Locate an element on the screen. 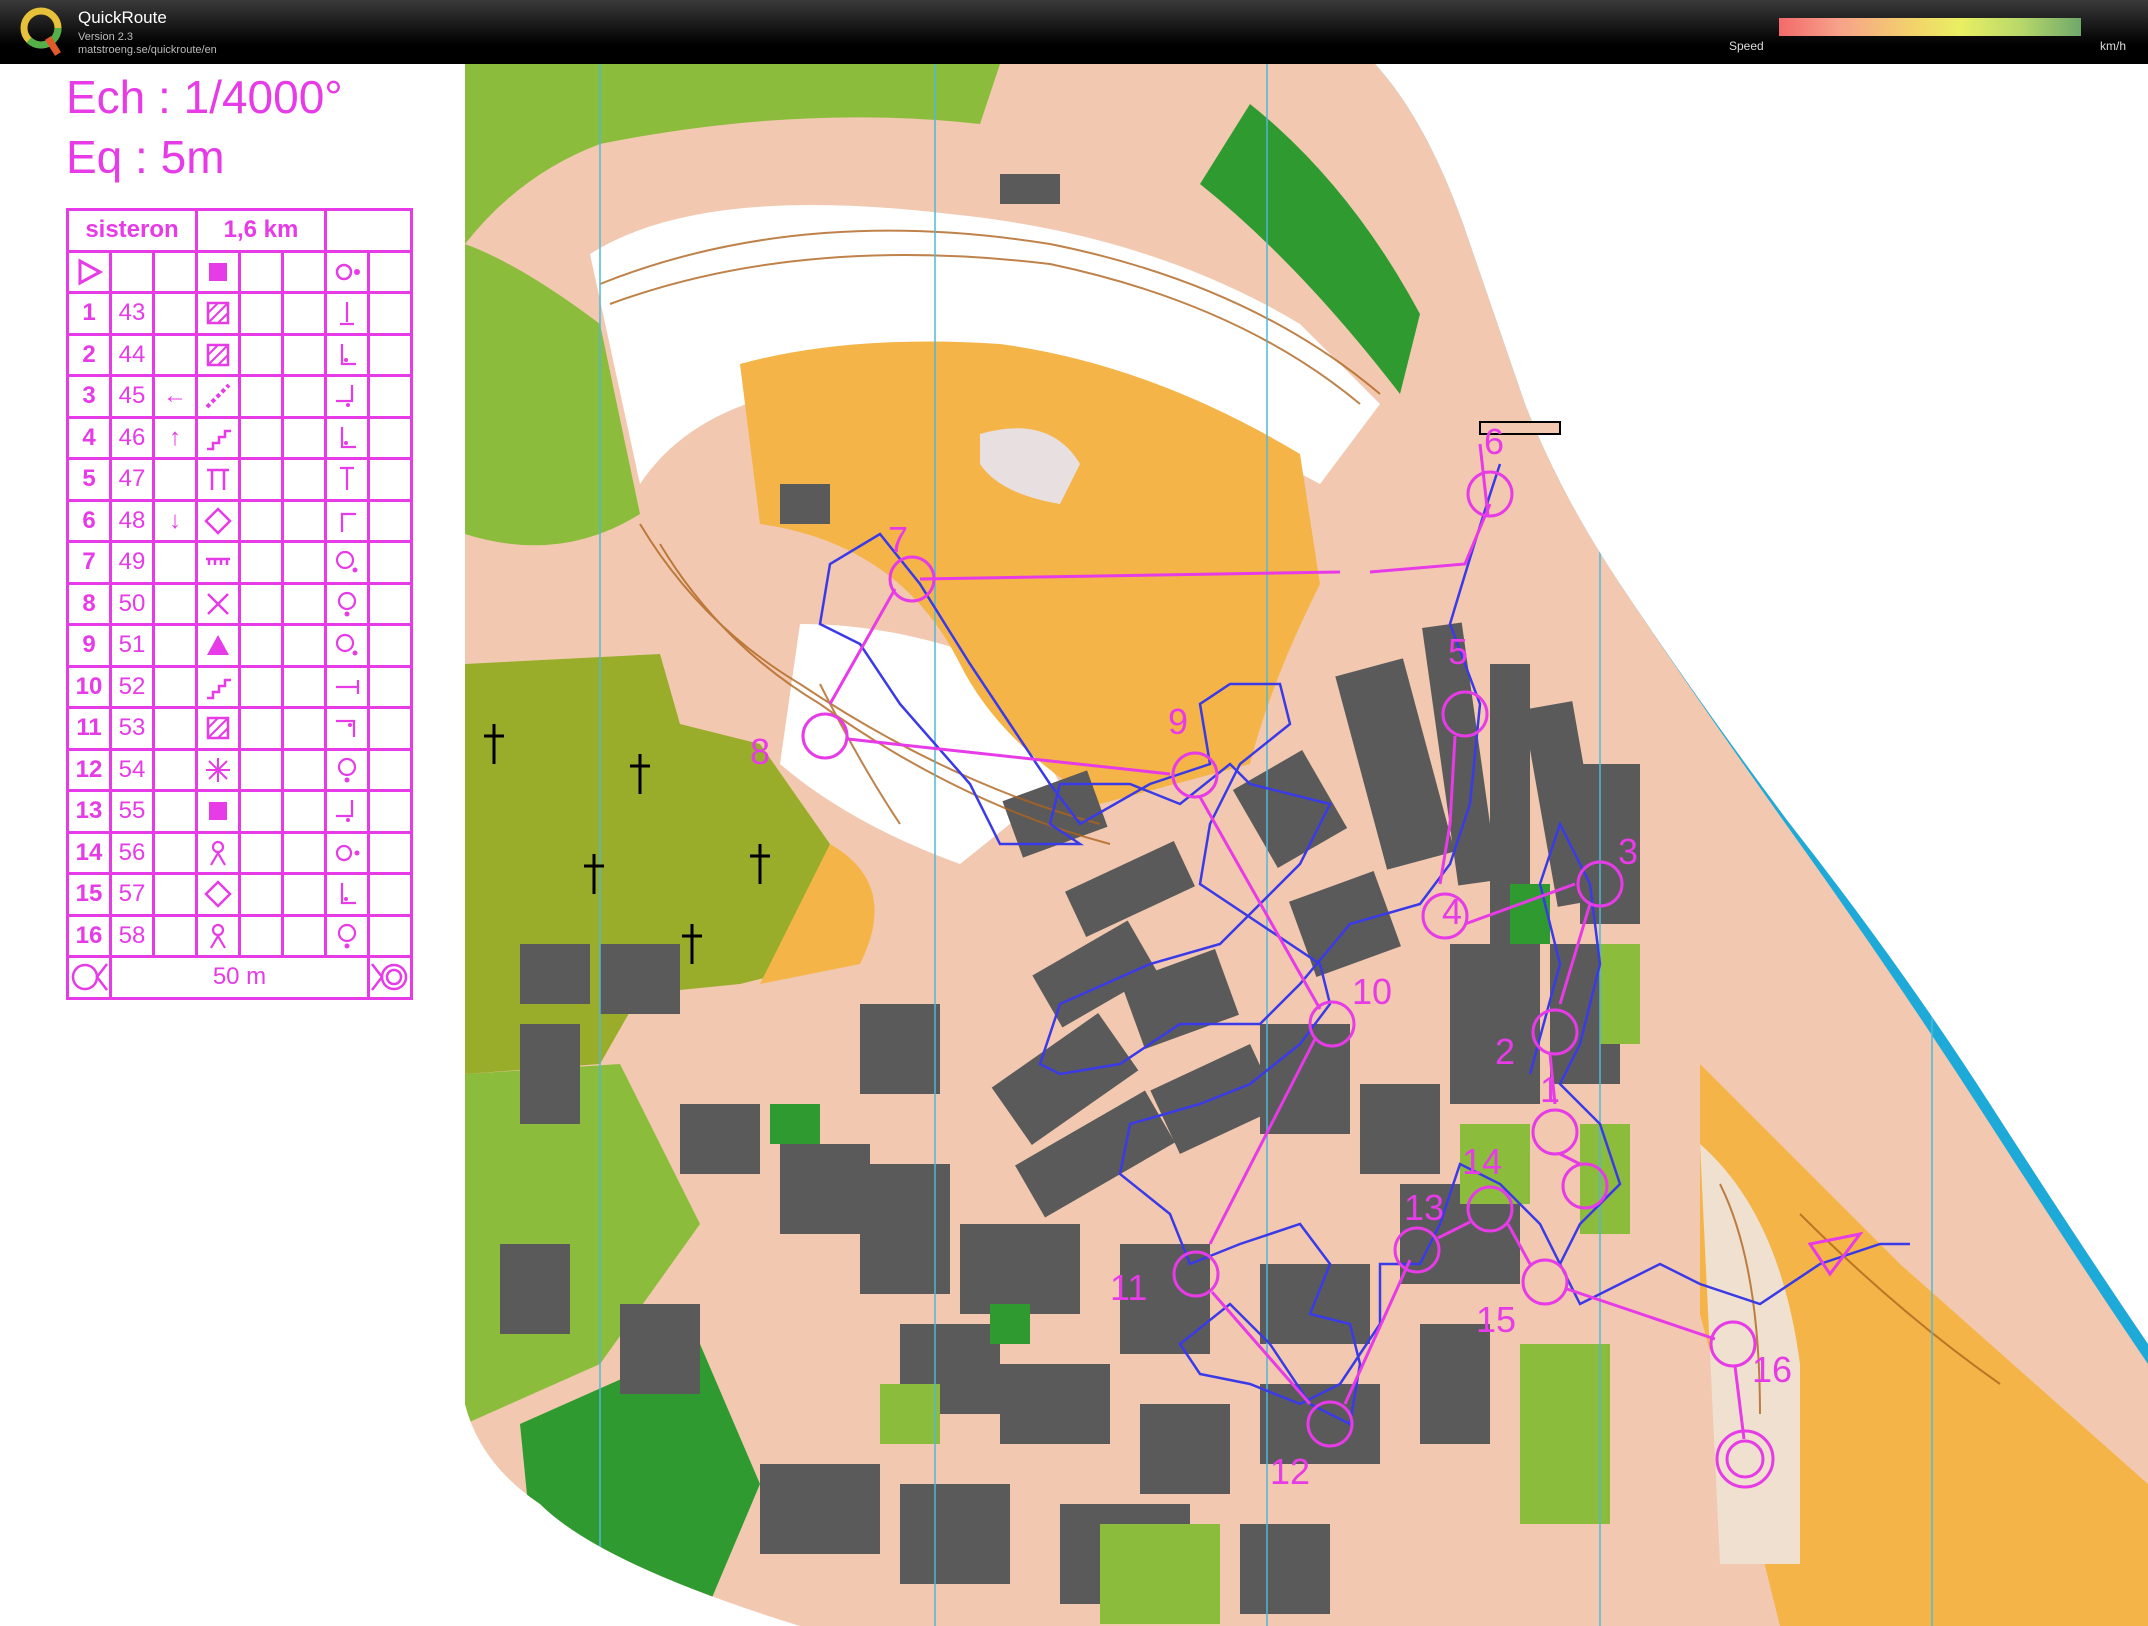  speed-label: Speed is located at coordinates (1746, 46).